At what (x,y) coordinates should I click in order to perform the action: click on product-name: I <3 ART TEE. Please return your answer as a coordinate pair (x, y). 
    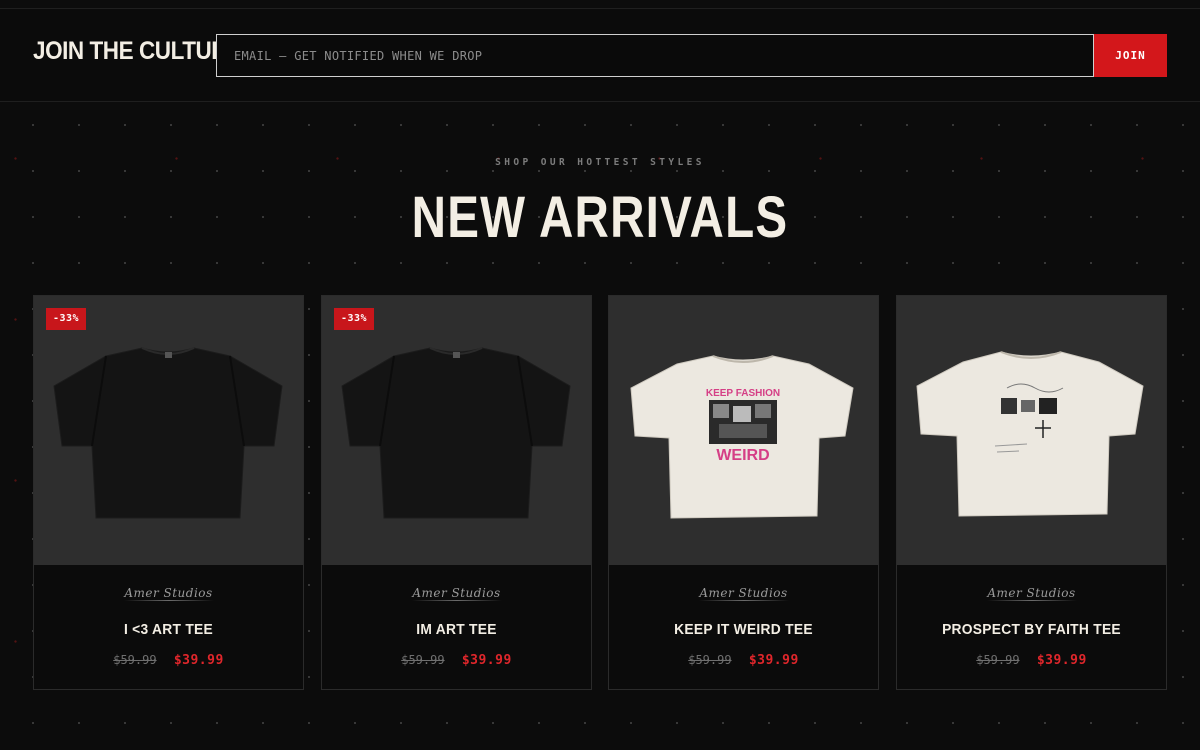
    Looking at the image, I should click on (168, 629).